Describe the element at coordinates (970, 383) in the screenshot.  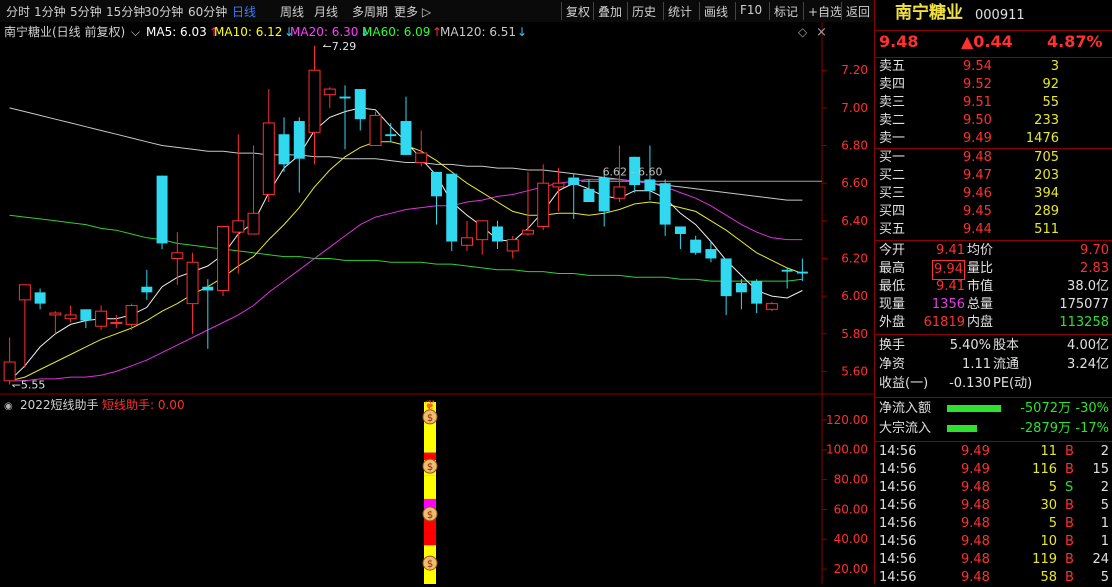
I see `fundamental-value: -0.130` at that location.